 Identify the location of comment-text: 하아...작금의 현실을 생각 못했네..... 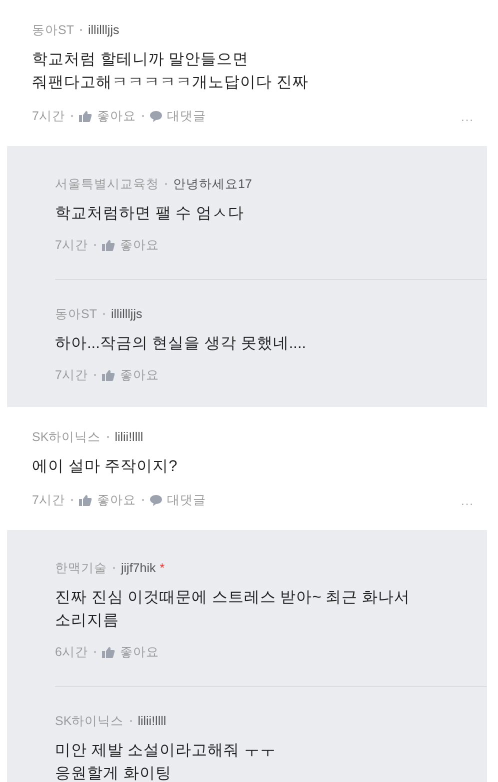
(181, 344).